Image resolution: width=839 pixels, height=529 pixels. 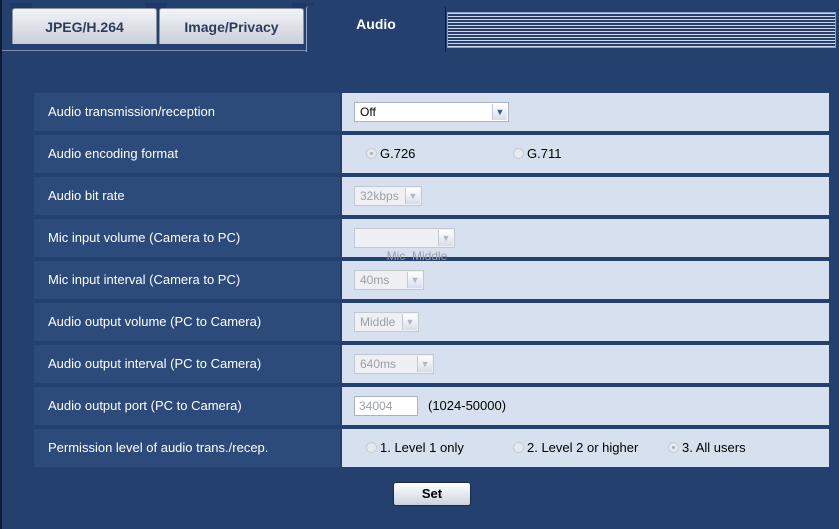 I want to click on value-cell: 32kbps ▼, so click(x=585, y=196).